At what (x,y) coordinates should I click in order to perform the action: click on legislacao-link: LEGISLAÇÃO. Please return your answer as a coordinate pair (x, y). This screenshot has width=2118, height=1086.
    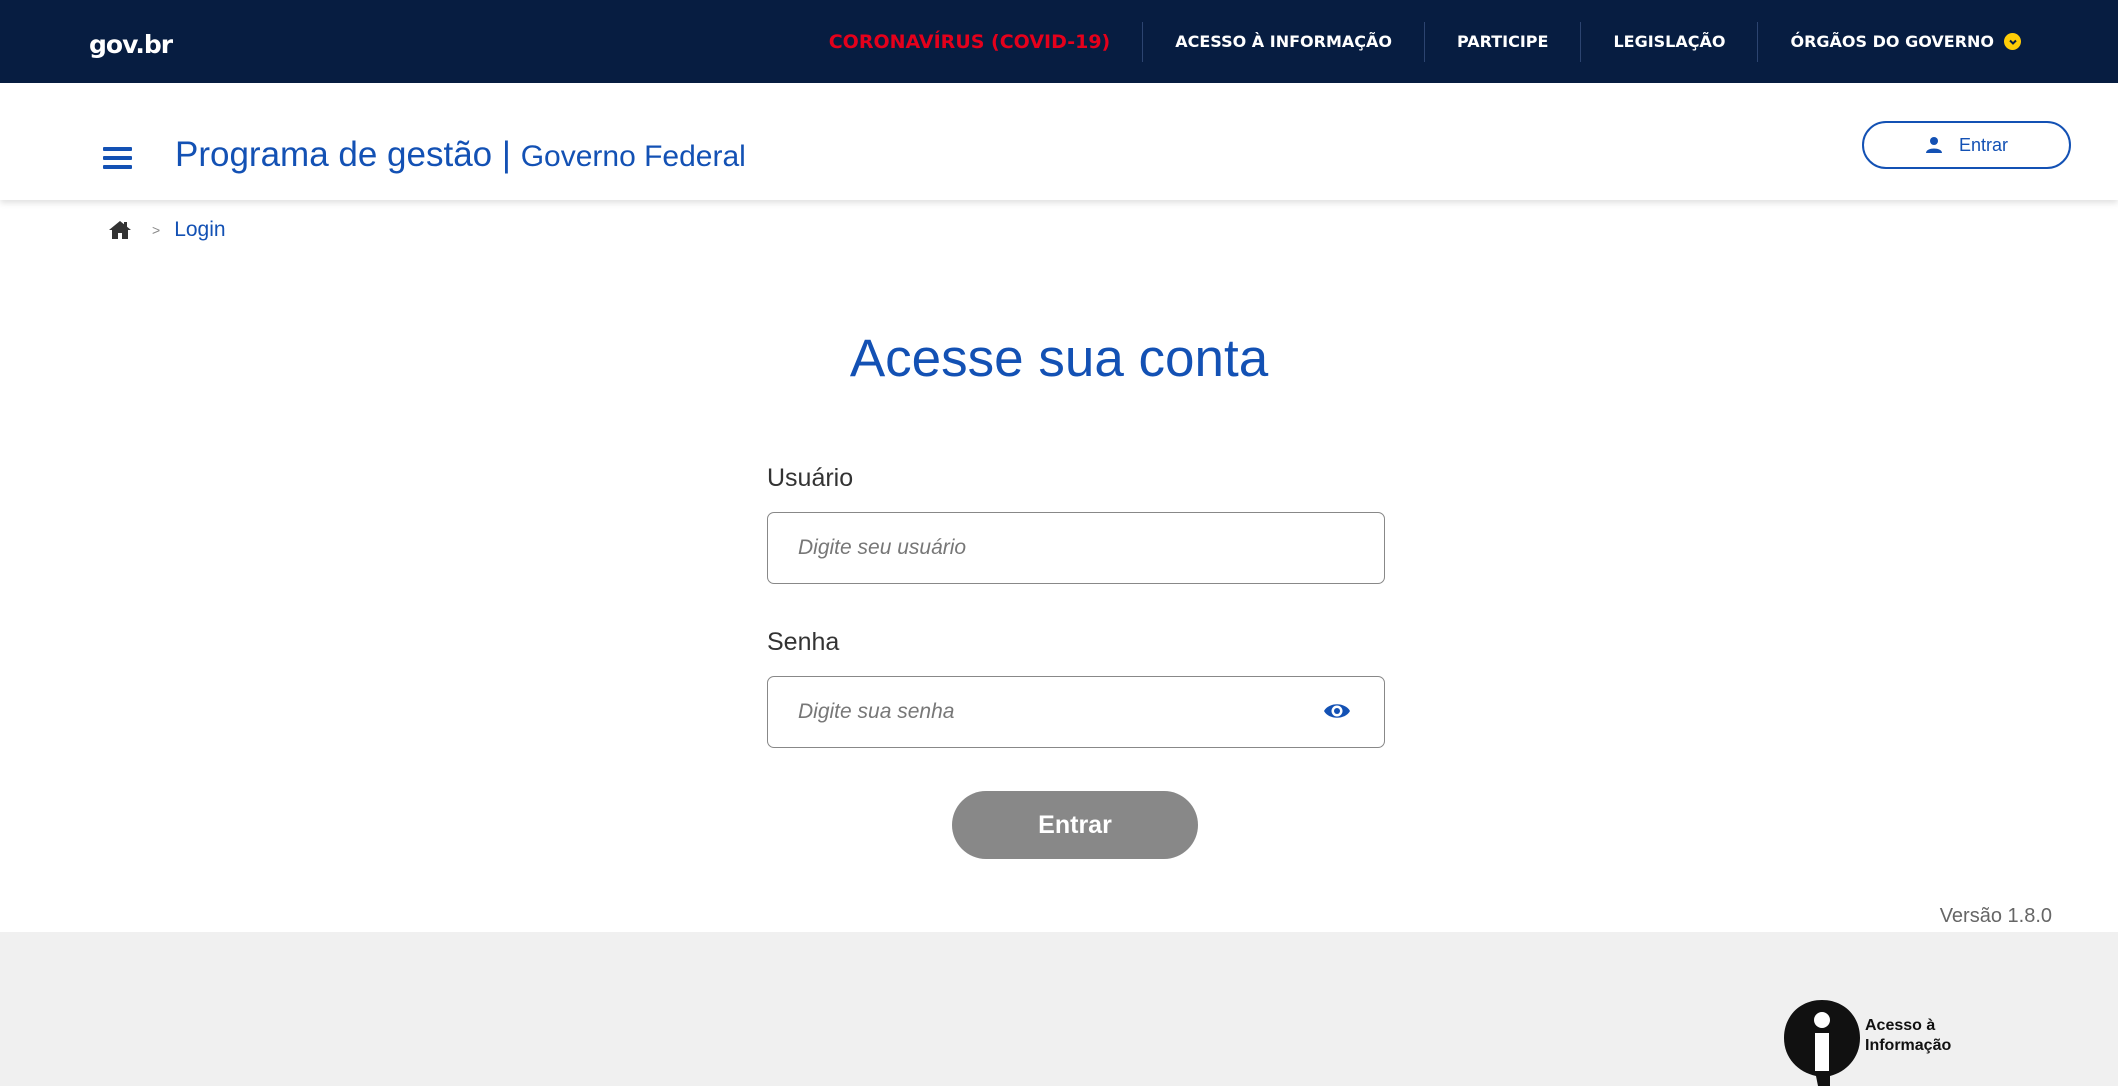
    Looking at the image, I should click on (1668, 41).